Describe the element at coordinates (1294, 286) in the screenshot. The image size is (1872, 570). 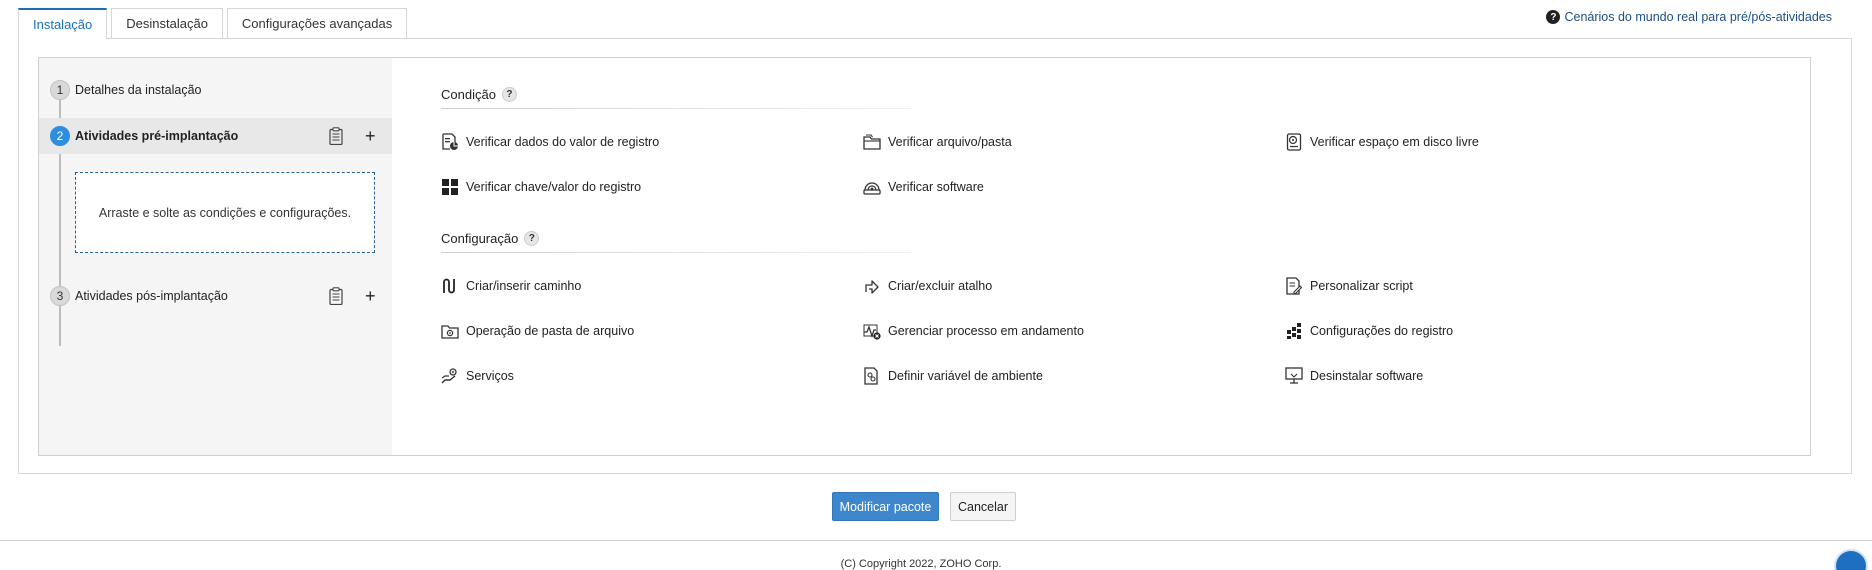
I see `script-icon` at that location.